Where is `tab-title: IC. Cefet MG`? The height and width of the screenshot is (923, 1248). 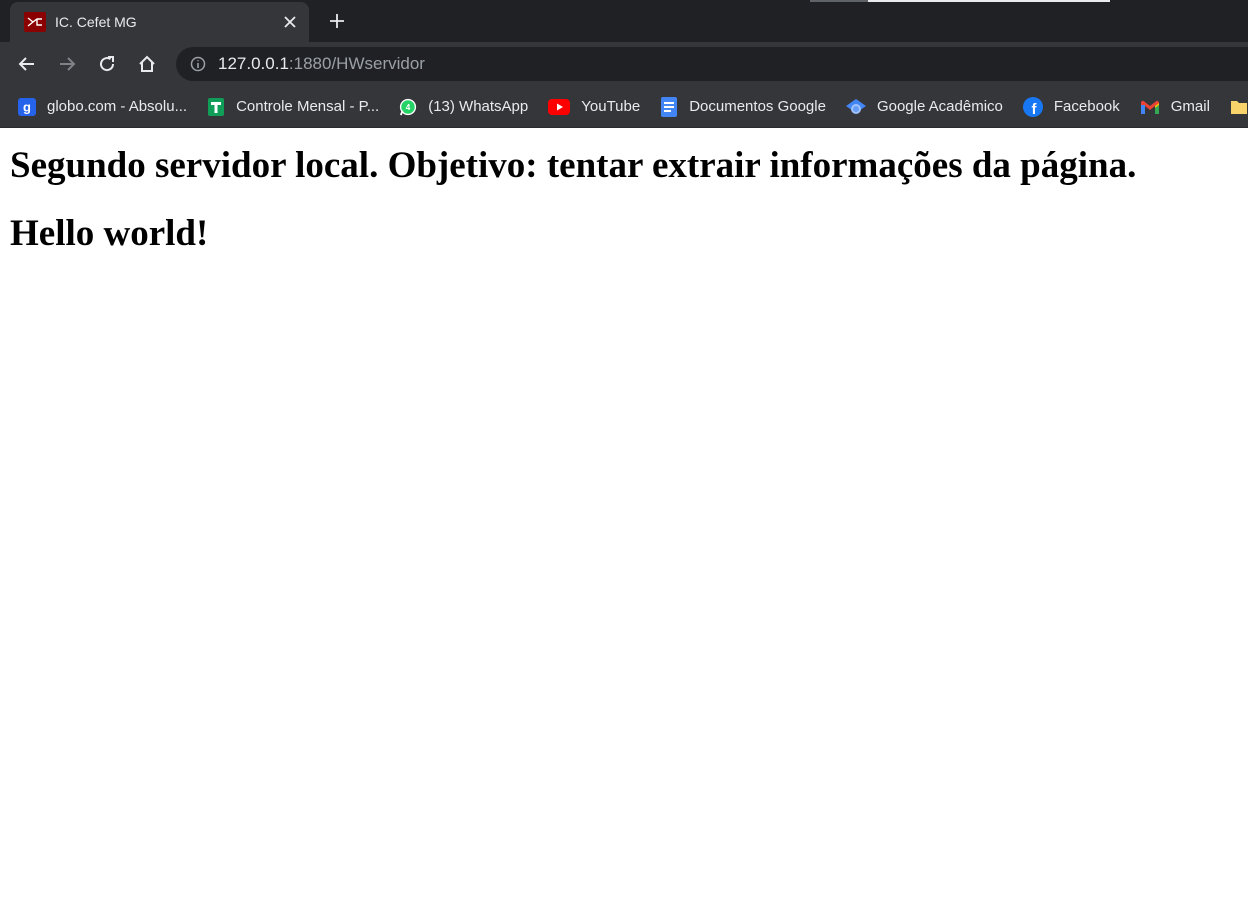
tab-title: IC. Cefet MG is located at coordinates (96, 22).